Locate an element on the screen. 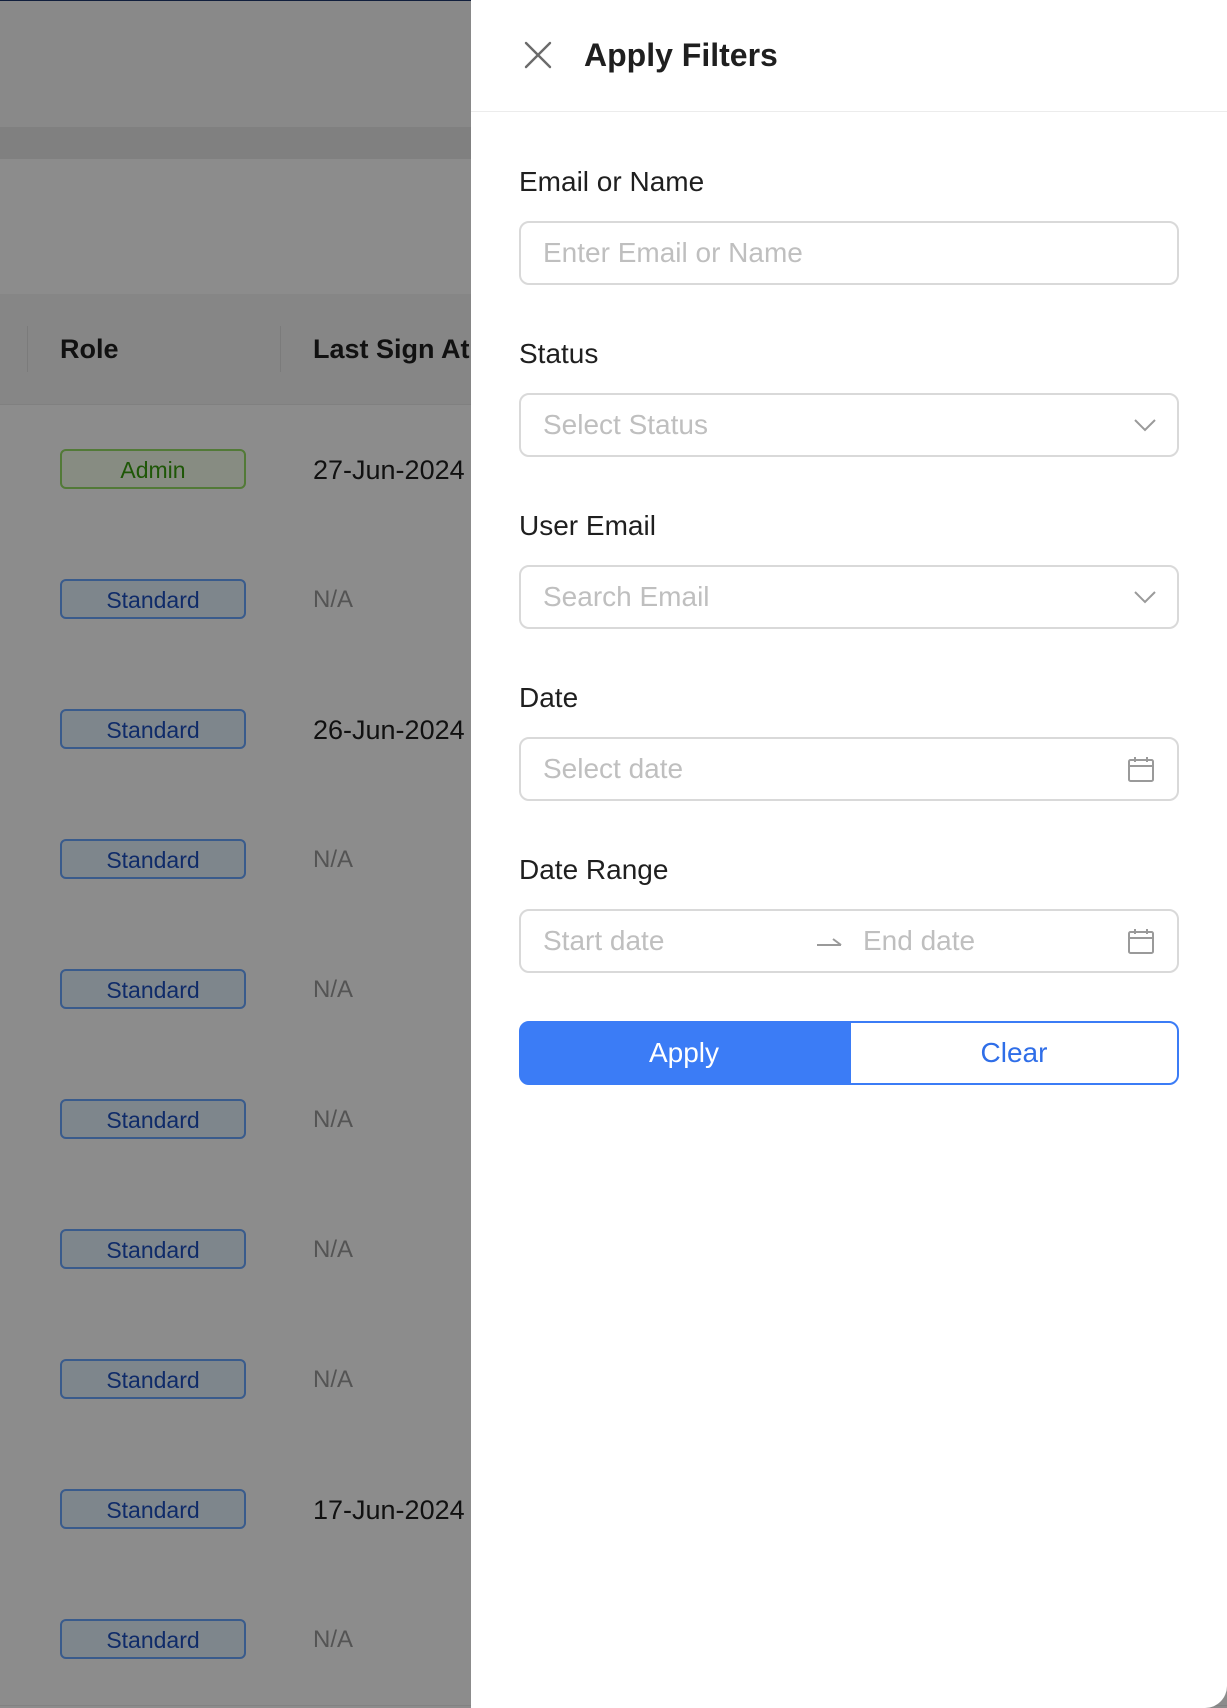 The width and height of the screenshot is (1227, 1708). email-or-name-input is located at coordinates (823, 253).